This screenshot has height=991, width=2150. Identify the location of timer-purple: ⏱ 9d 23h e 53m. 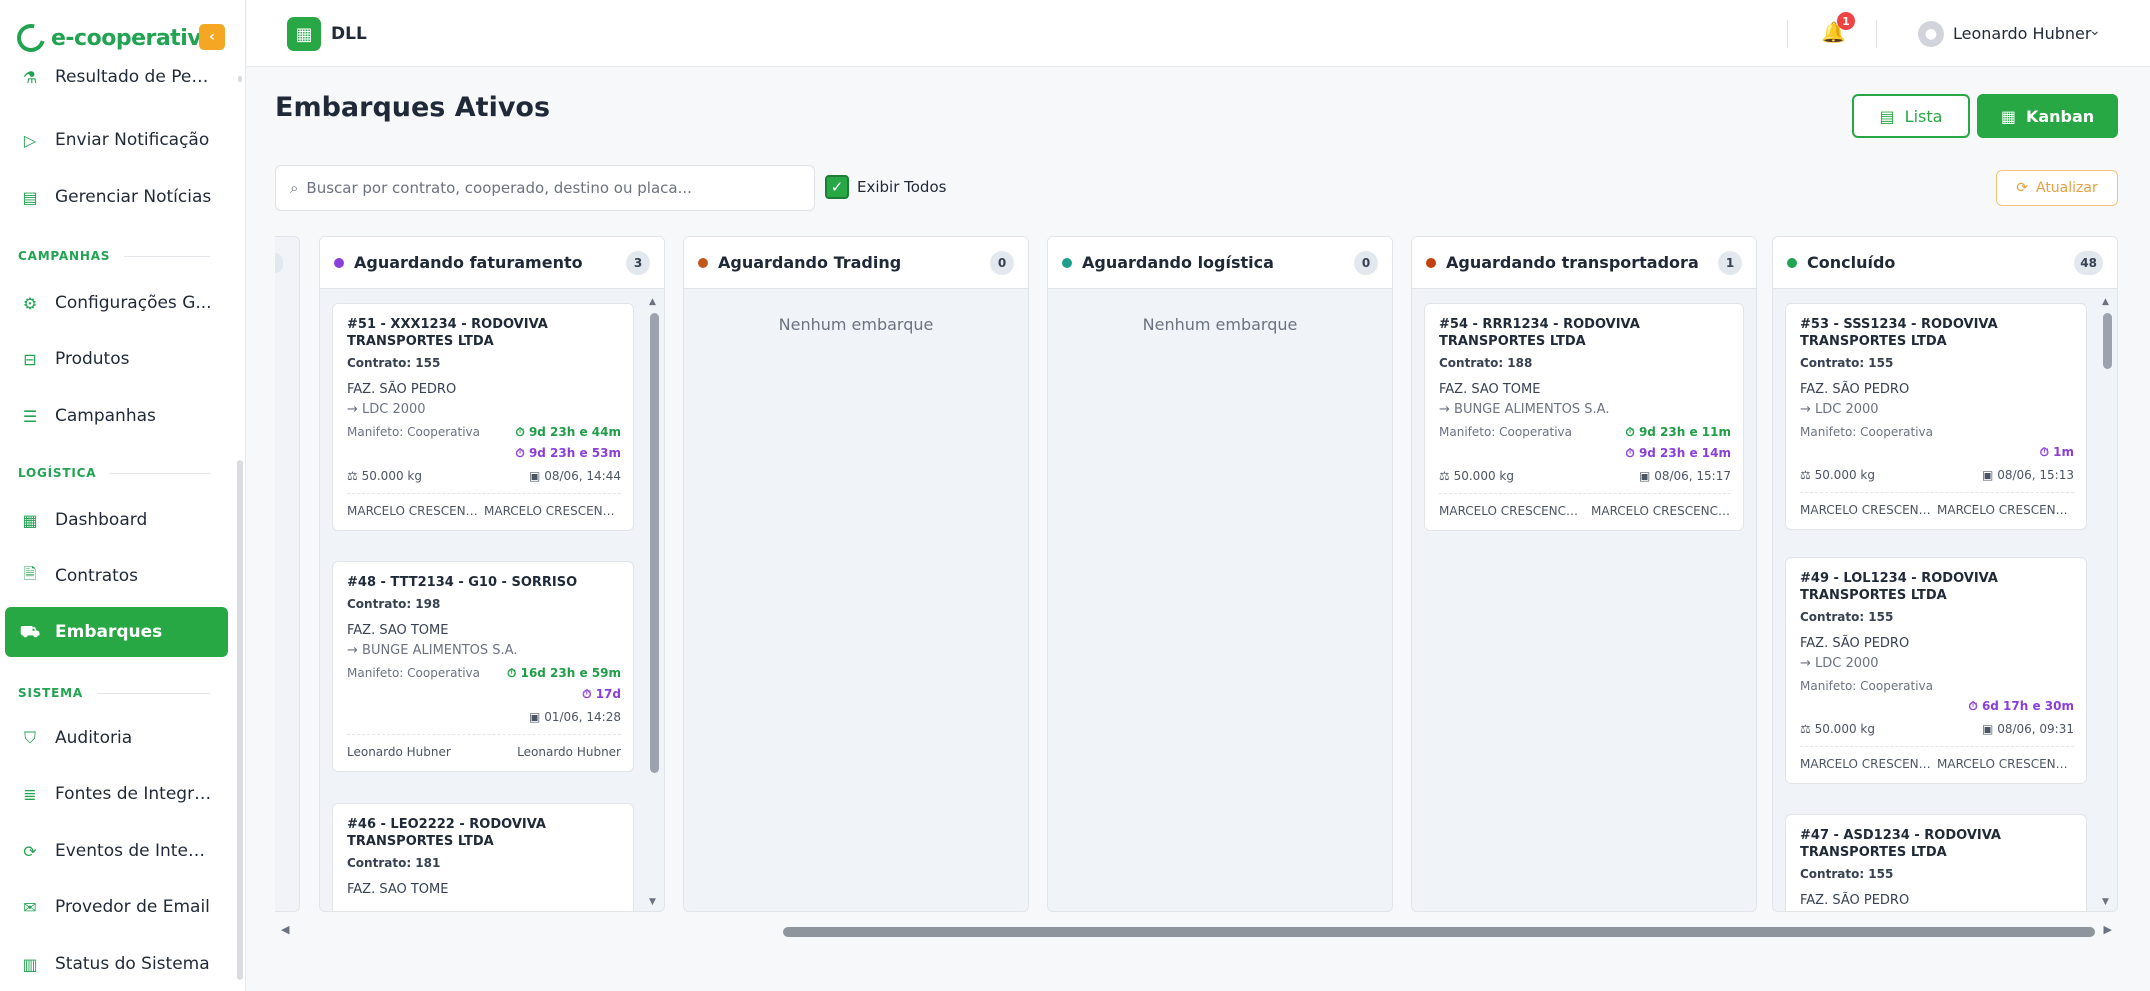
(568, 453).